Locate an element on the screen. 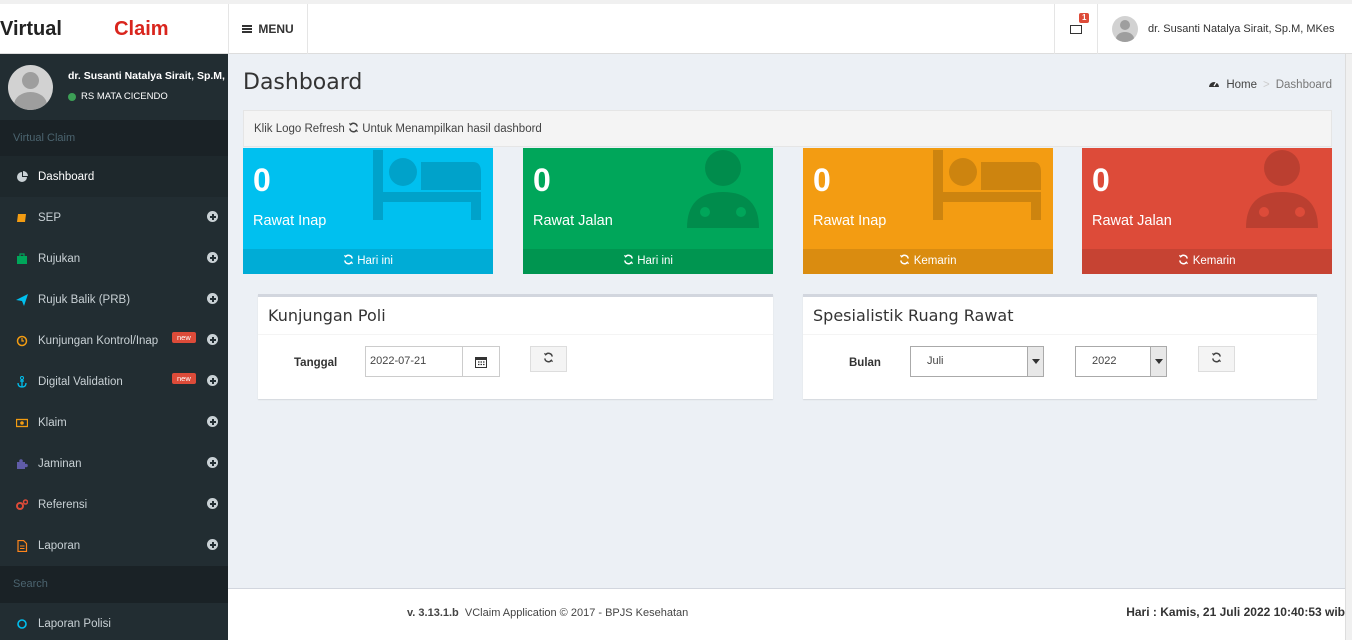  sidebar-item-sep: SEP is located at coordinates (114, 217).